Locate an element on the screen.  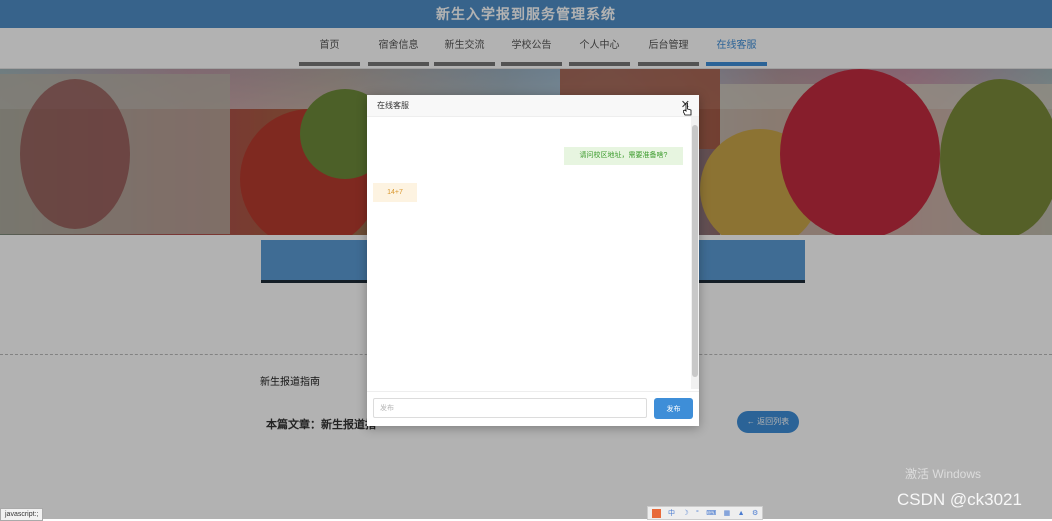
chat-input is located at coordinates (510, 408).